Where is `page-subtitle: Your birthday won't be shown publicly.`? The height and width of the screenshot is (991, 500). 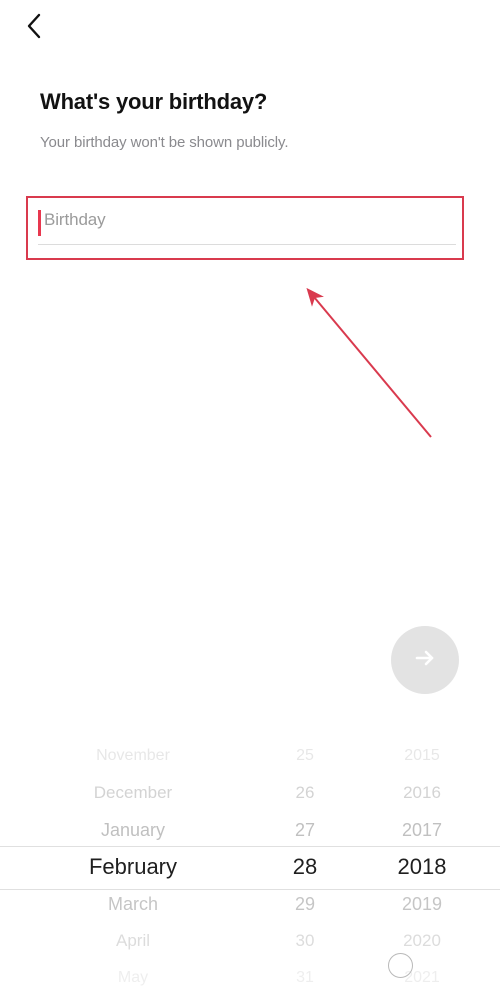
page-subtitle: Your birthday won't be shown publicly. is located at coordinates (164, 142).